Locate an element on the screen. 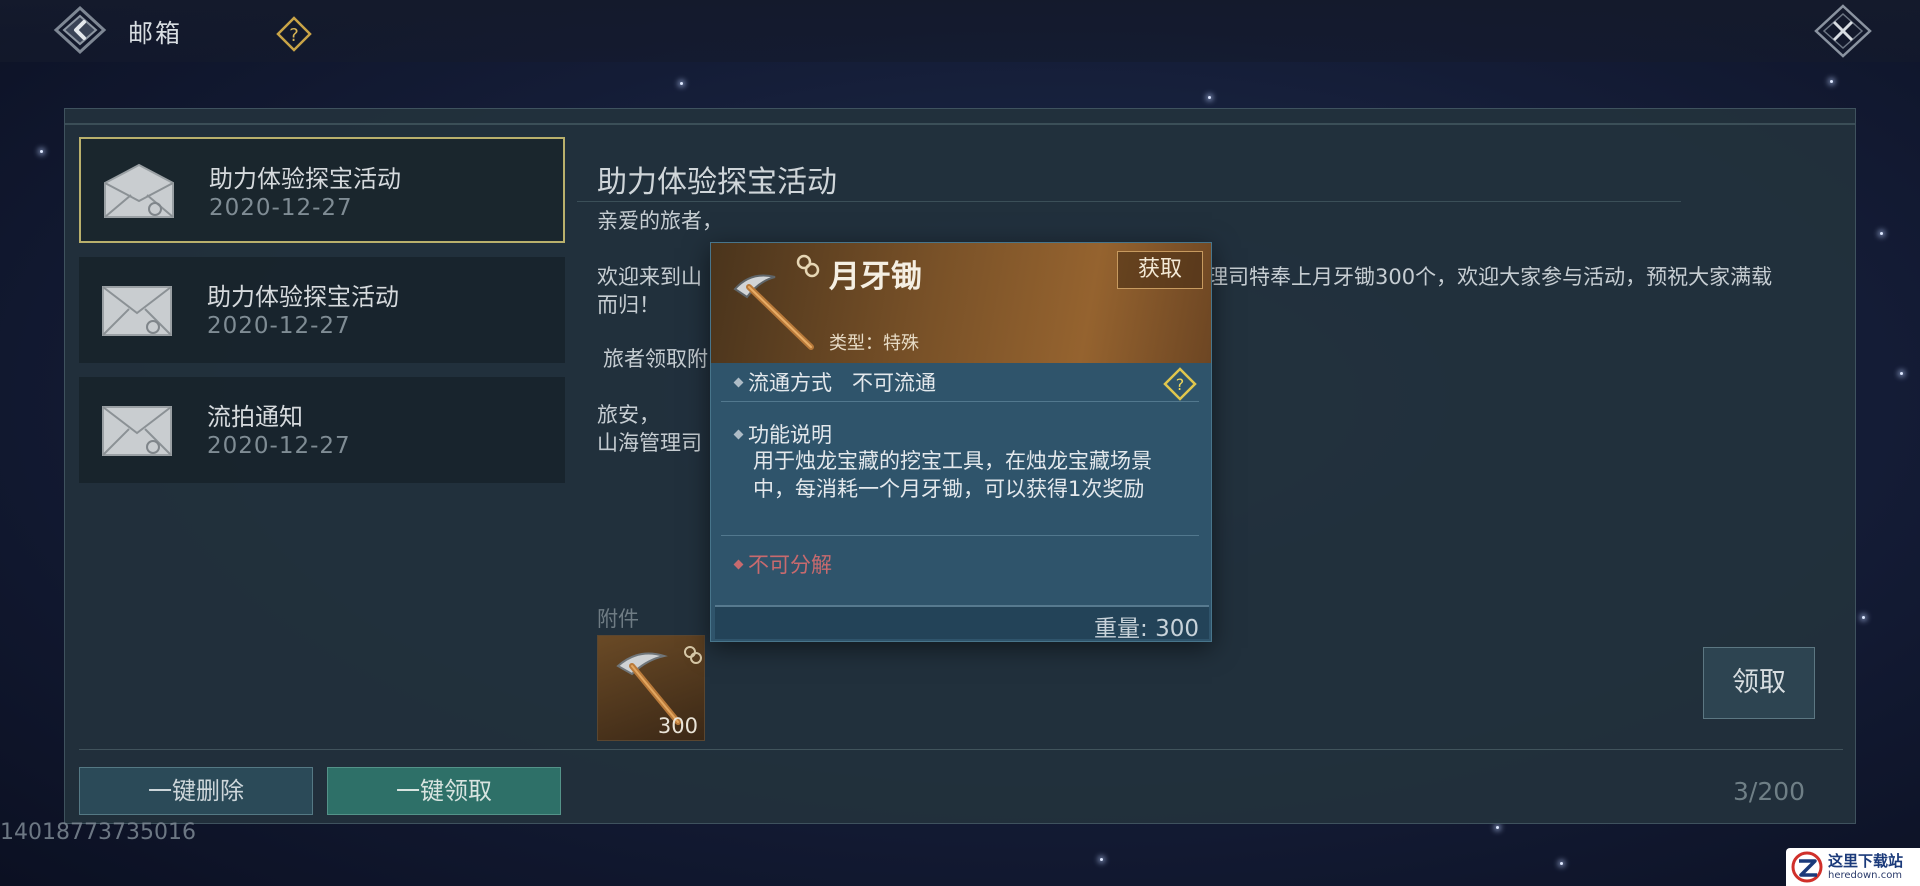  close-button is located at coordinates (1843, 31).